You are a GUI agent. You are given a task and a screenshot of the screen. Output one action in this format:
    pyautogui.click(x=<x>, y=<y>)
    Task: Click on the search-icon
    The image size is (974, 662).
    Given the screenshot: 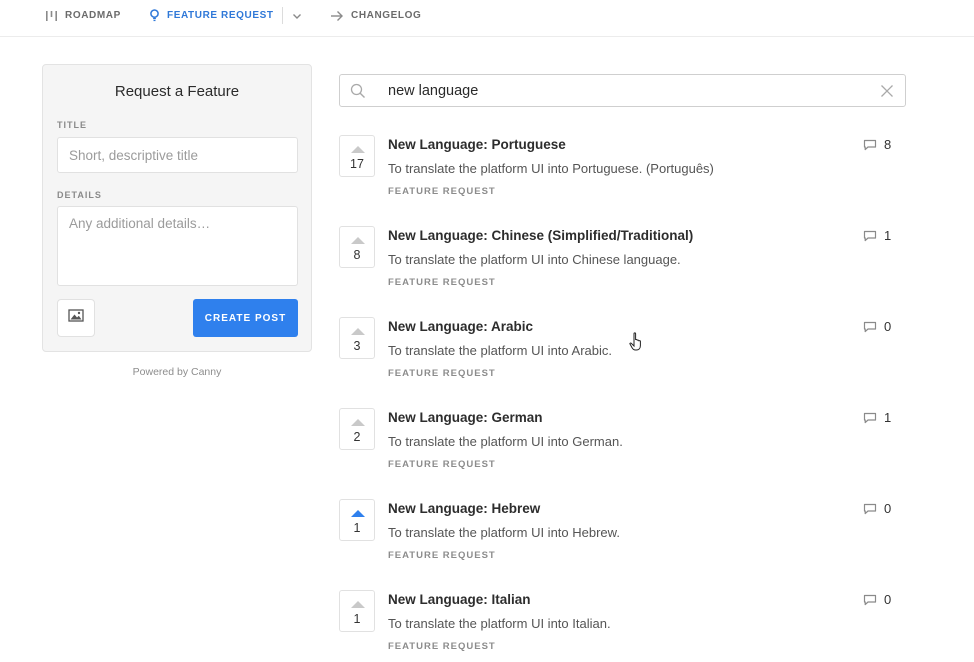 What is the action you would take?
    pyautogui.click(x=358, y=93)
    